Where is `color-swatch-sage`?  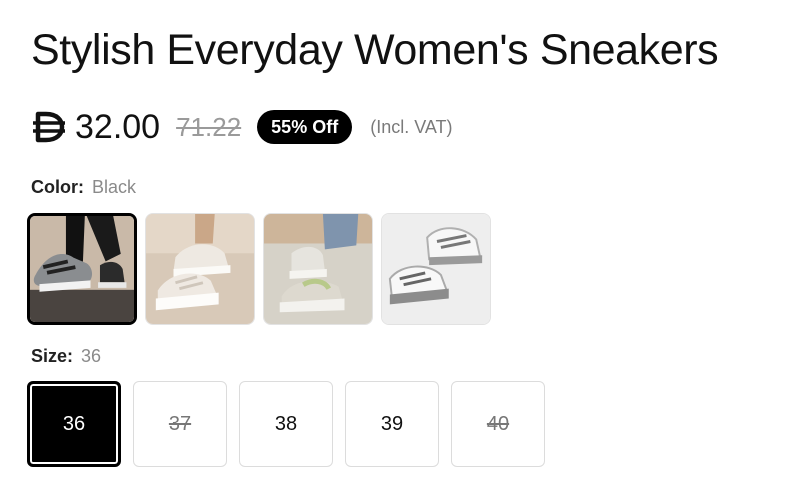 color-swatch-sage is located at coordinates (318, 269).